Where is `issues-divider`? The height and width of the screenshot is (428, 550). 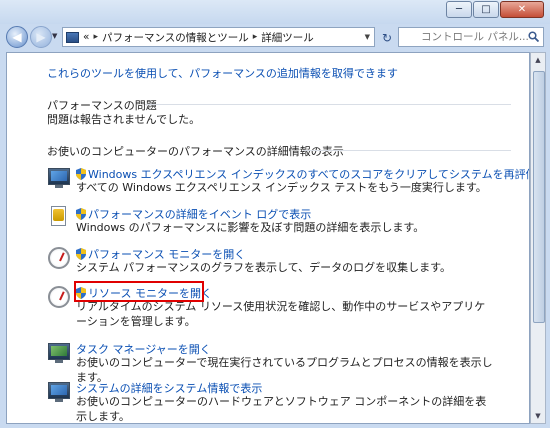 issues-divider is located at coordinates (328, 104).